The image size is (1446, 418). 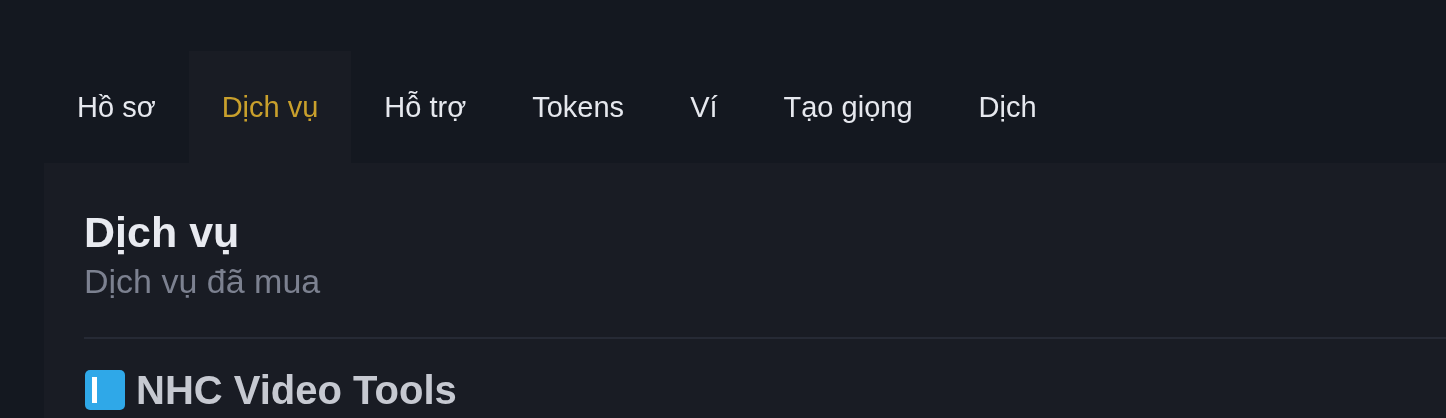 I want to click on tab: Ví, so click(x=704, y=107).